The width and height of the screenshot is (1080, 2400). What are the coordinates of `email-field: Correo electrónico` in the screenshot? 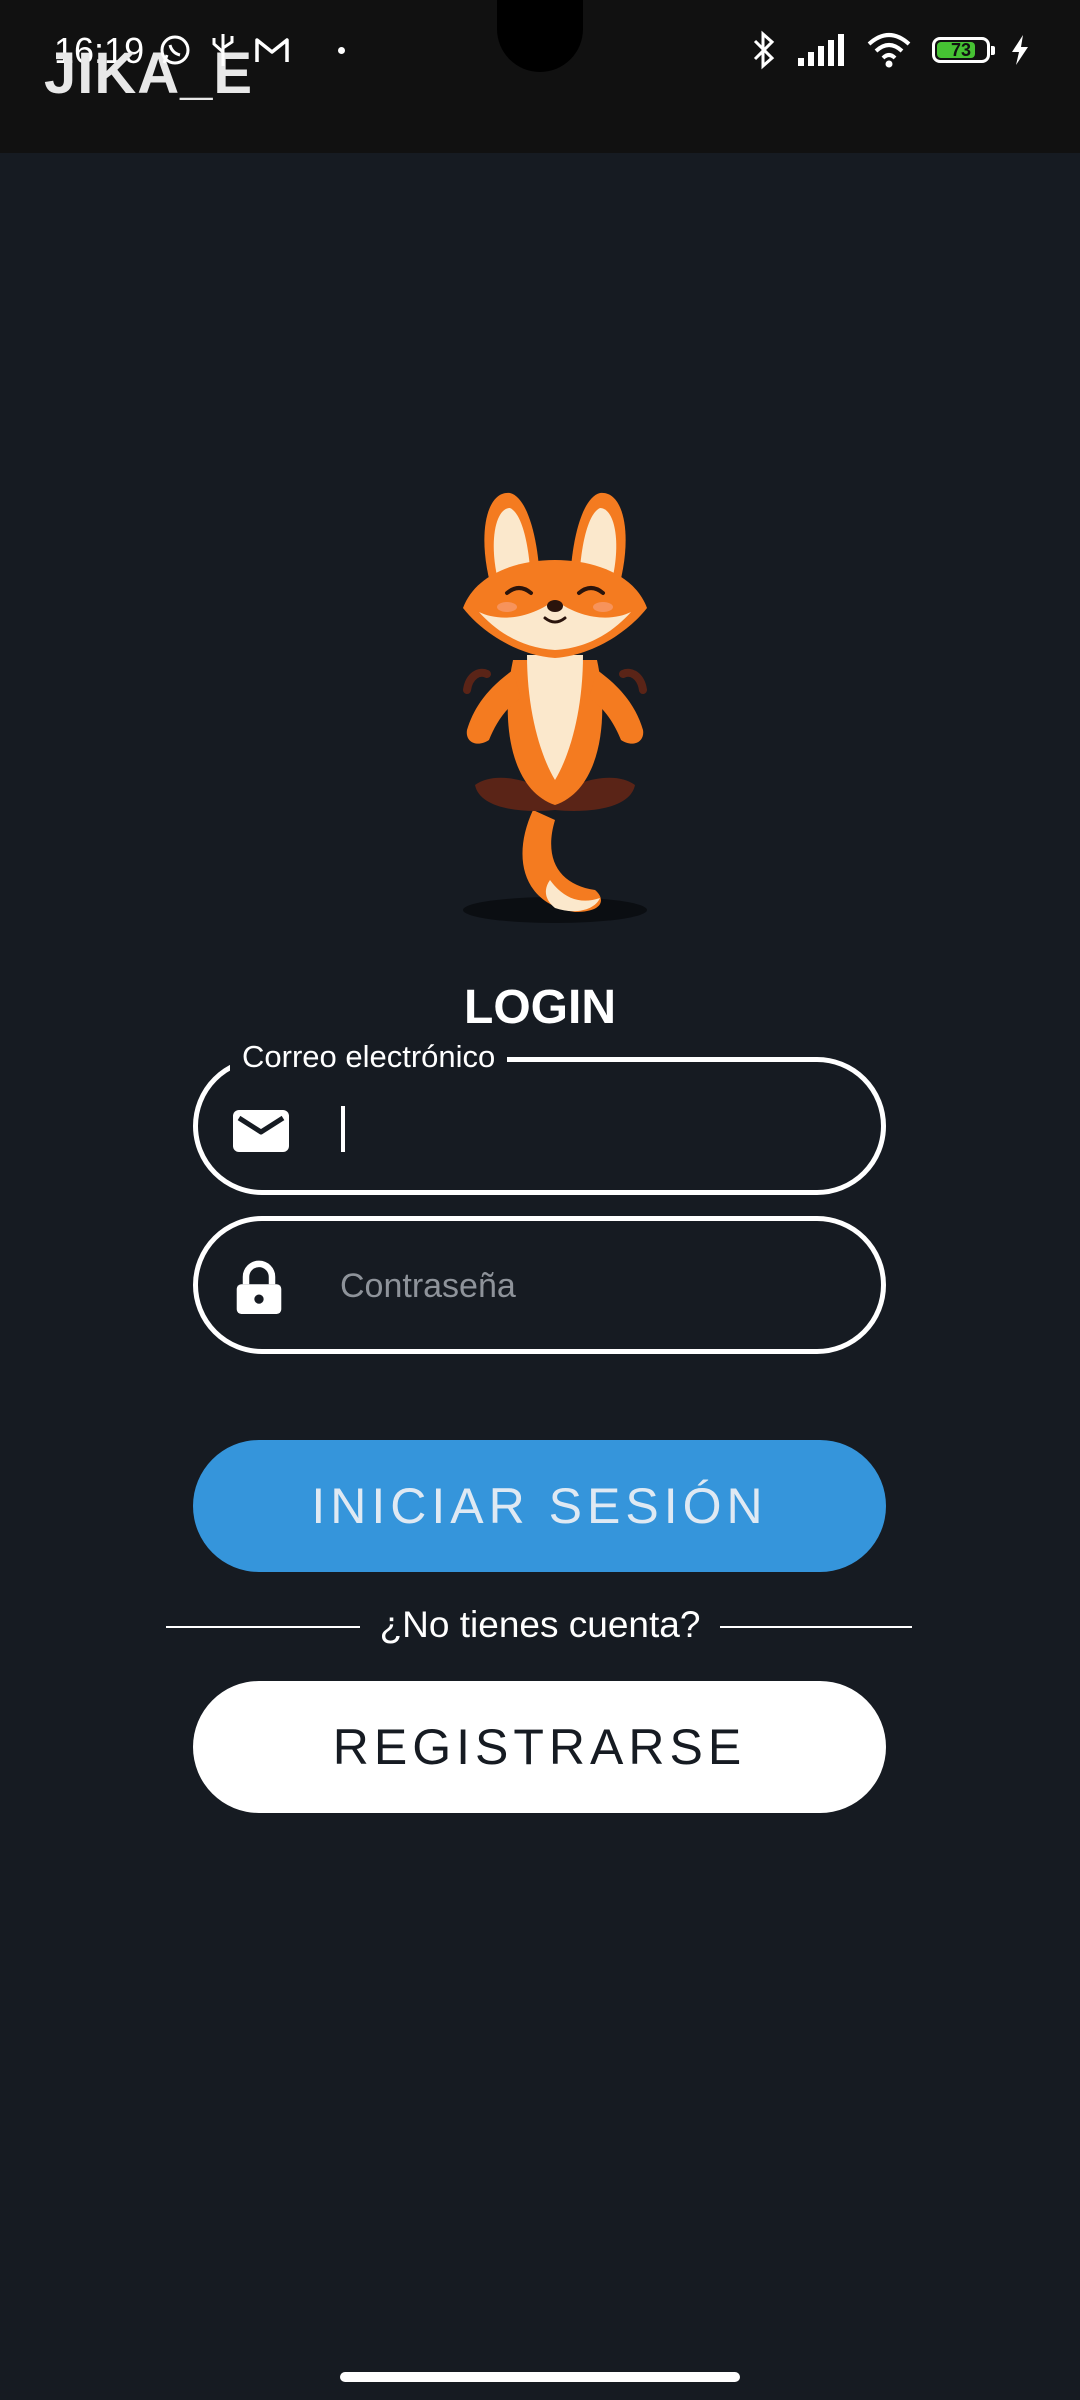 It's located at (539, 1117).